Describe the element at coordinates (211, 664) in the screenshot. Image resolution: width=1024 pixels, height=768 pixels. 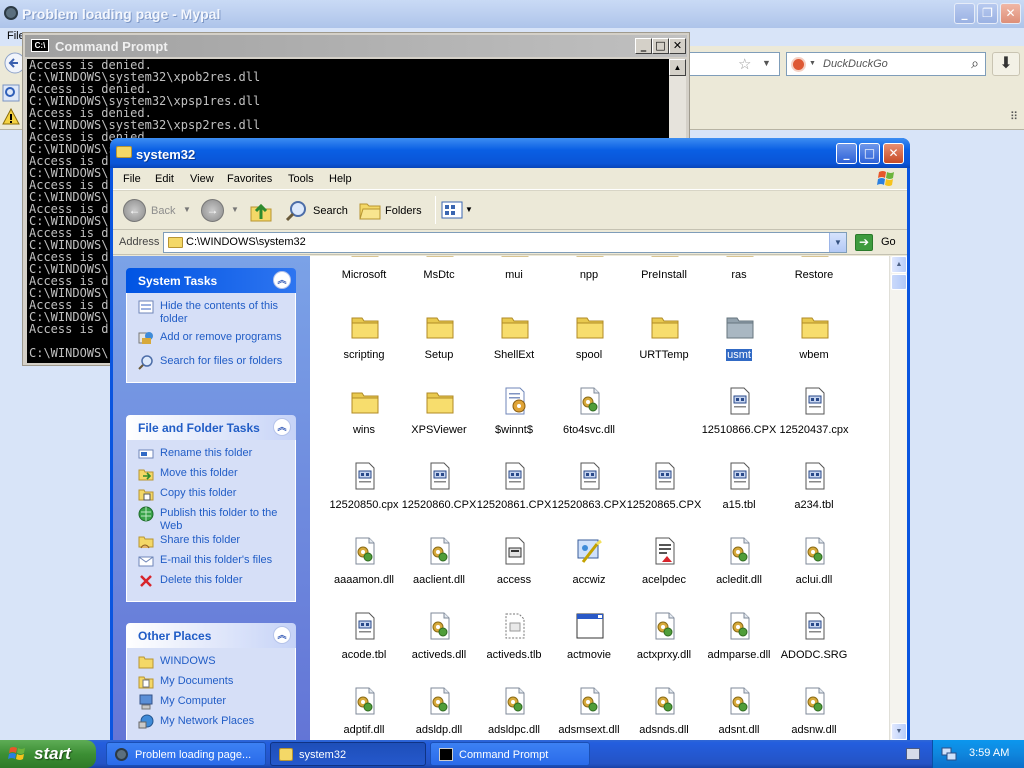
I see `place-windows: WINDOWS` at that location.